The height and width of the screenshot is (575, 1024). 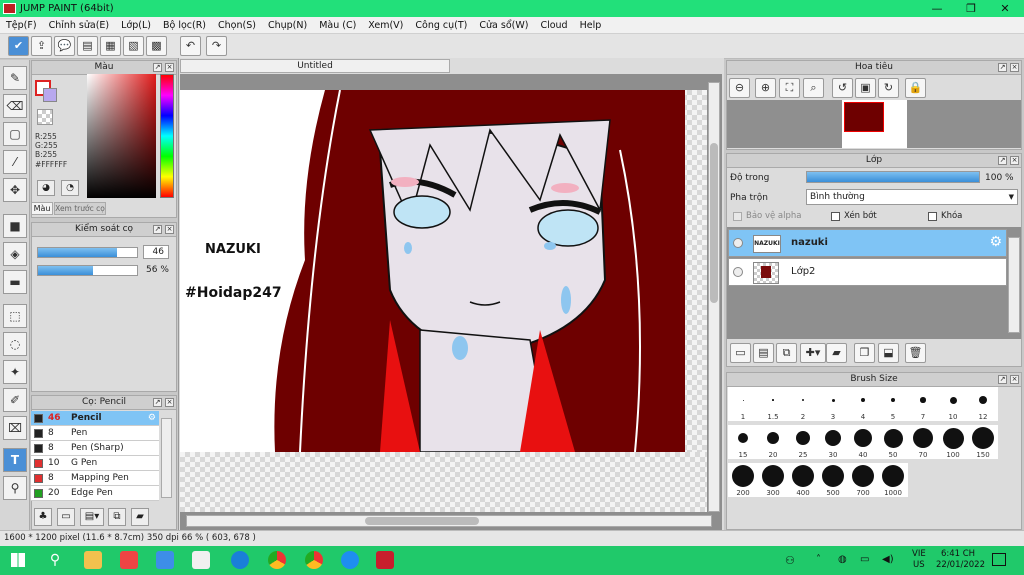 What do you see at coordinates (46, 188) in the screenshot?
I see `palette-icon: ◕` at bounding box center [46, 188].